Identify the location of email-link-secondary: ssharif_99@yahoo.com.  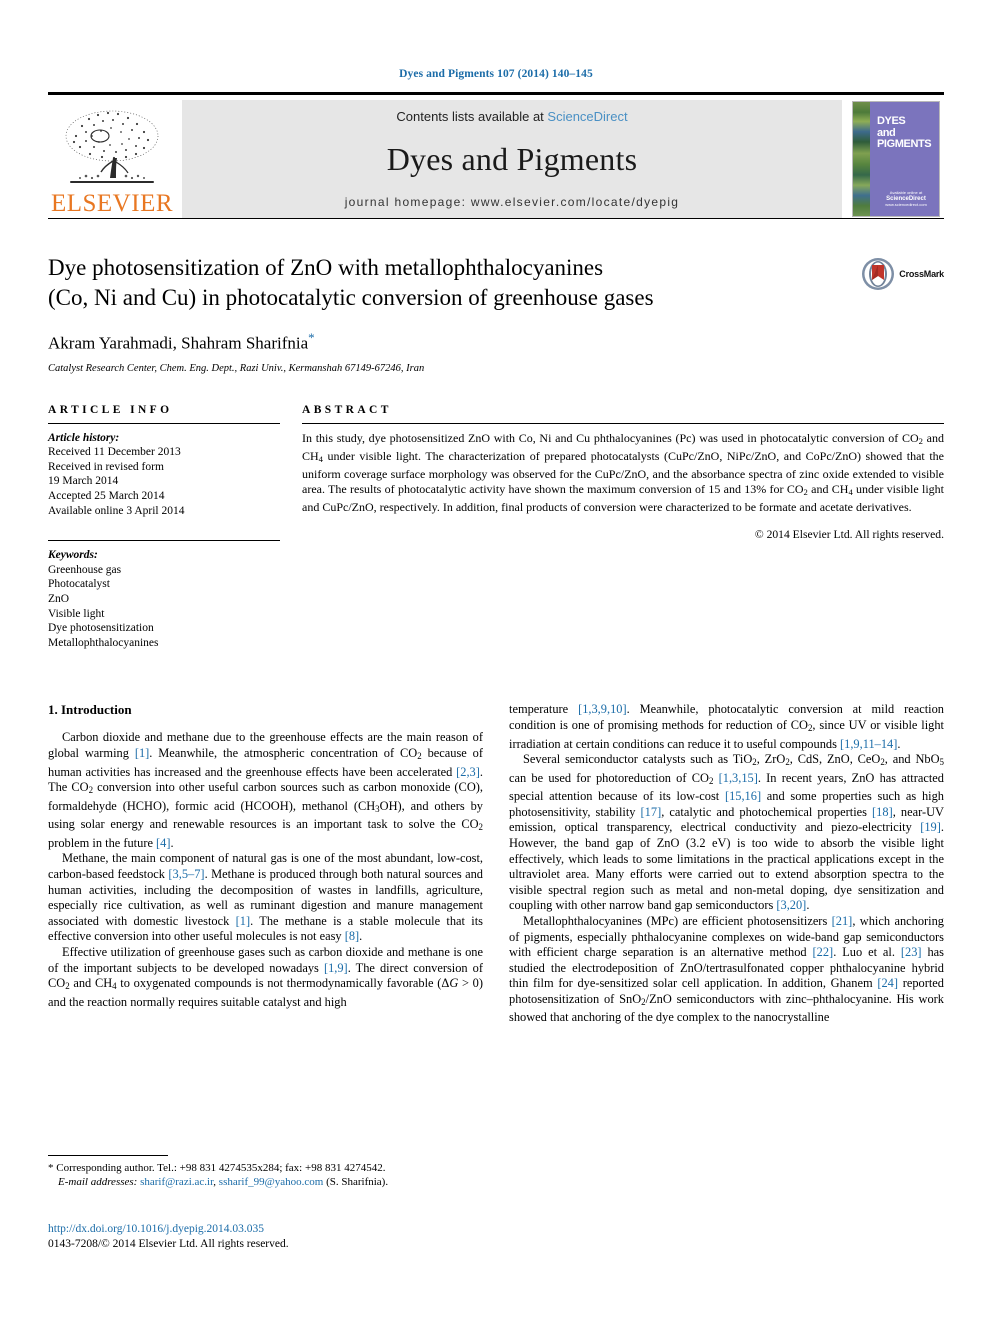
(271, 1182).